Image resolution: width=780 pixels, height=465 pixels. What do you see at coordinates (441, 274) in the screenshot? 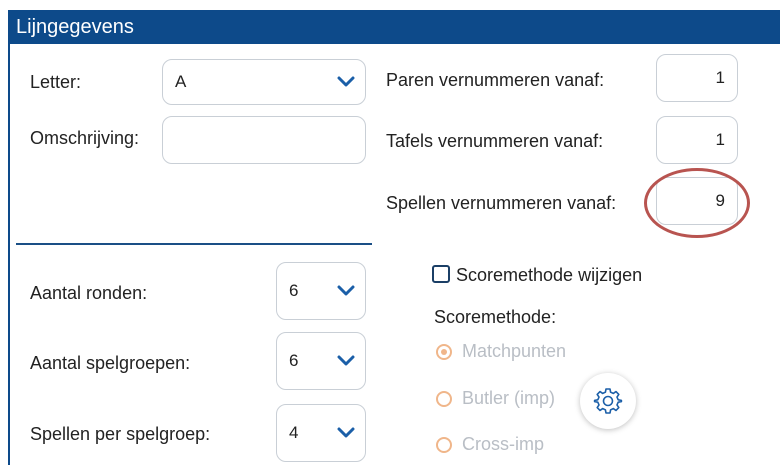
I see `scoremethode-wijzigen-checkbox` at bounding box center [441, 274].